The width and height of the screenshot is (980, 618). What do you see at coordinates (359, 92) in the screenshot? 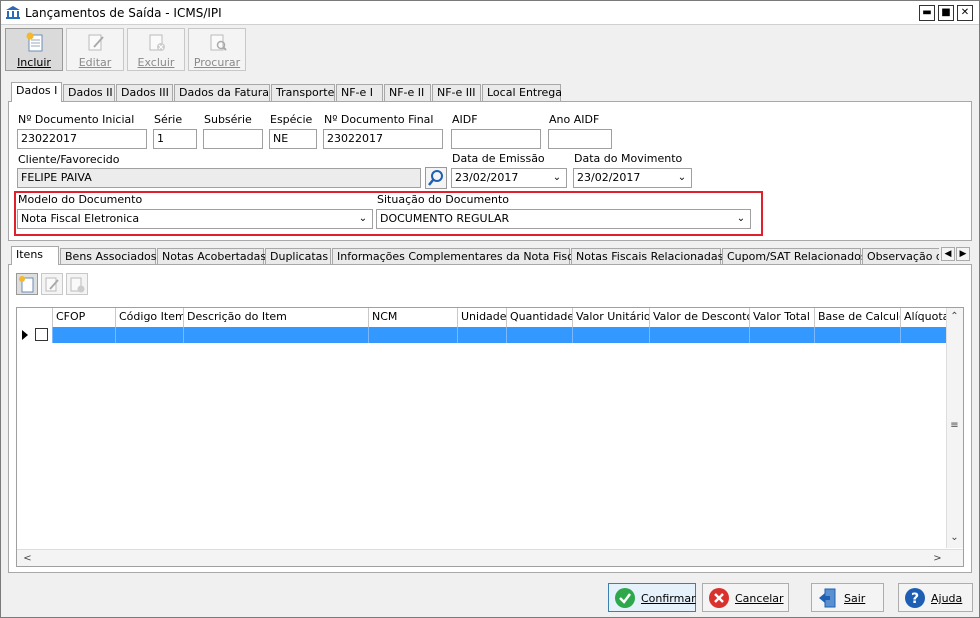
I see `tab-nfe-i: NF-e I` at bounding box center [359, 92].